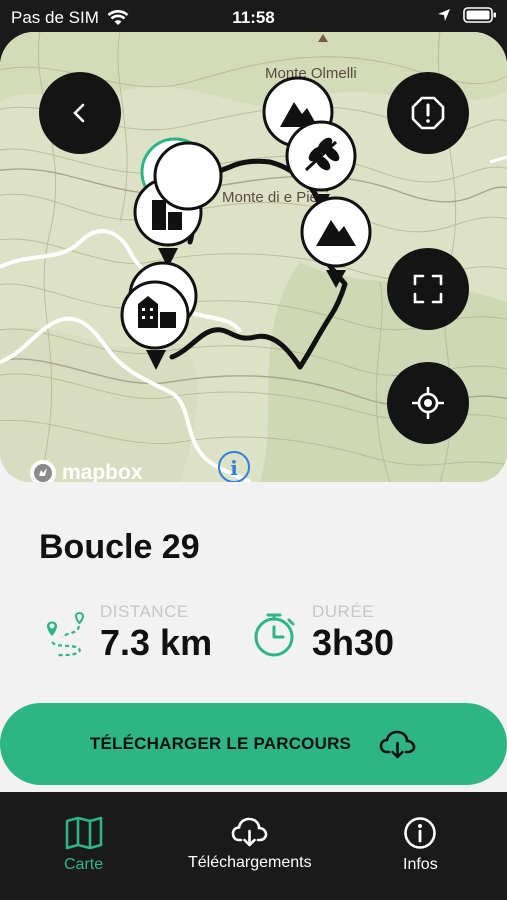 The width and height of the screenshot is (507, 900). I want to click on frame-corners-icon, so click(428, 289).